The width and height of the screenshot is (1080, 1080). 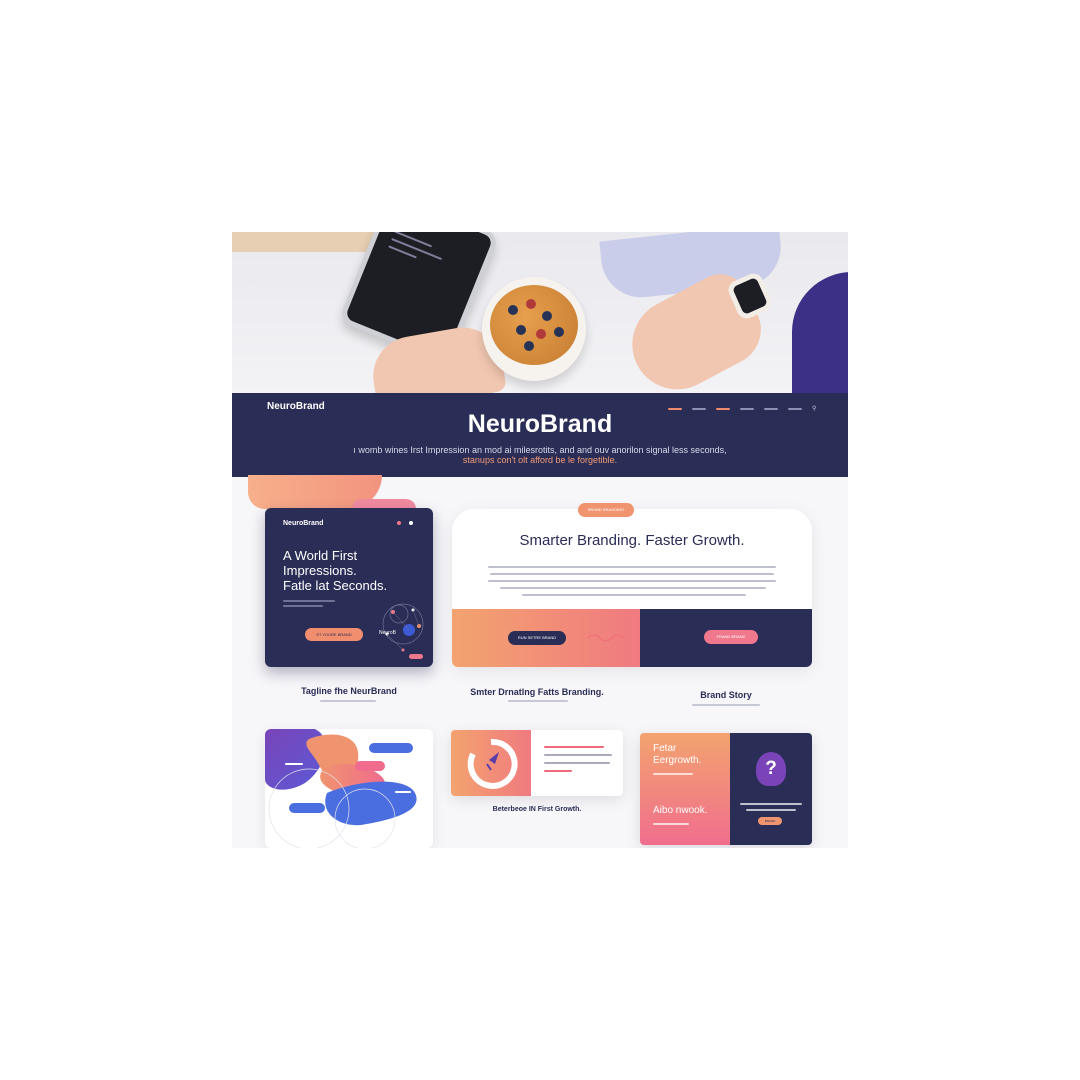 What do you see at coordinates (320, 570) in the screenshot?
I see `card-title-line: Impressions.` at bounding box center [320, 570].